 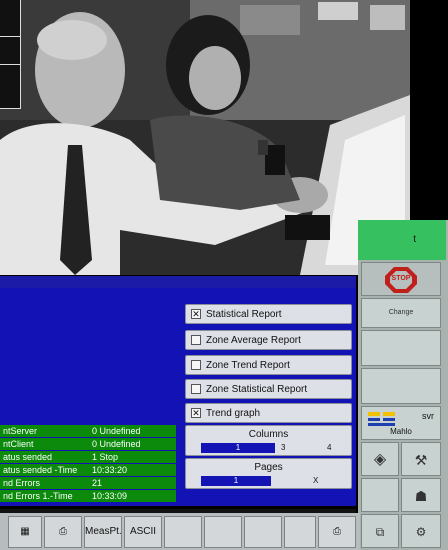 What do you see at coordinates (253, 340) in the screenshot?
I see `option-label: Zone Average Report` at bounding box center [253, 340].